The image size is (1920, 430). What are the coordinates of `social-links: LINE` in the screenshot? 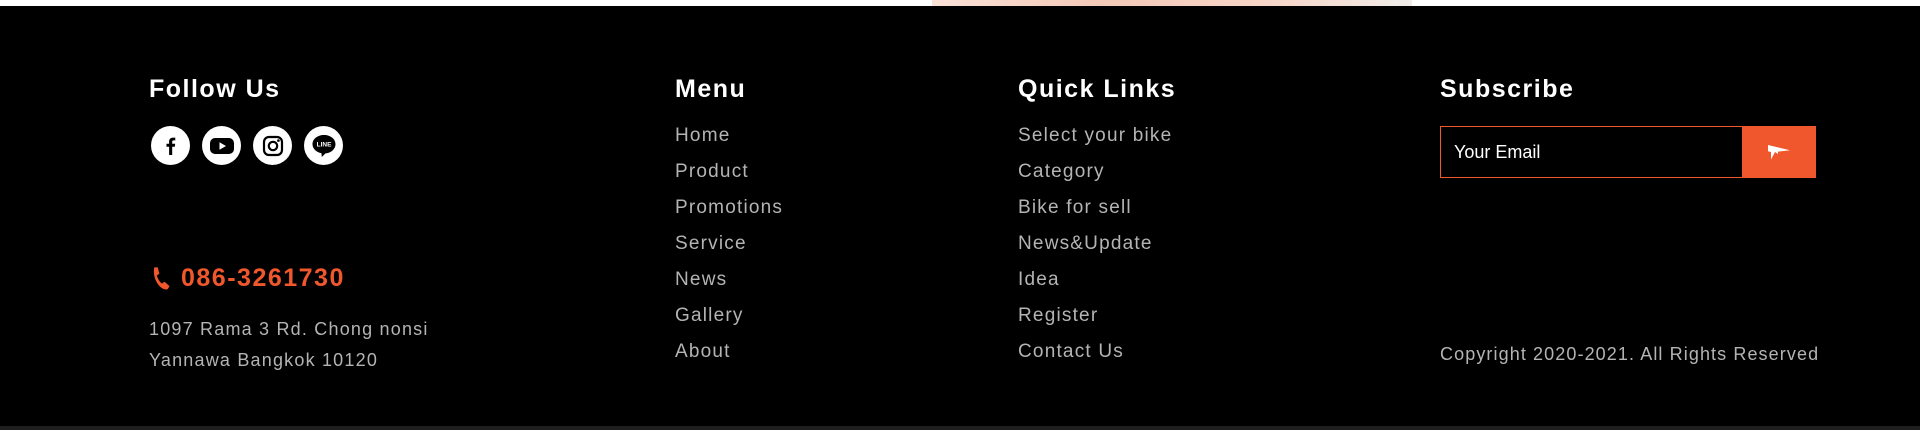 It's located at (360, 145).